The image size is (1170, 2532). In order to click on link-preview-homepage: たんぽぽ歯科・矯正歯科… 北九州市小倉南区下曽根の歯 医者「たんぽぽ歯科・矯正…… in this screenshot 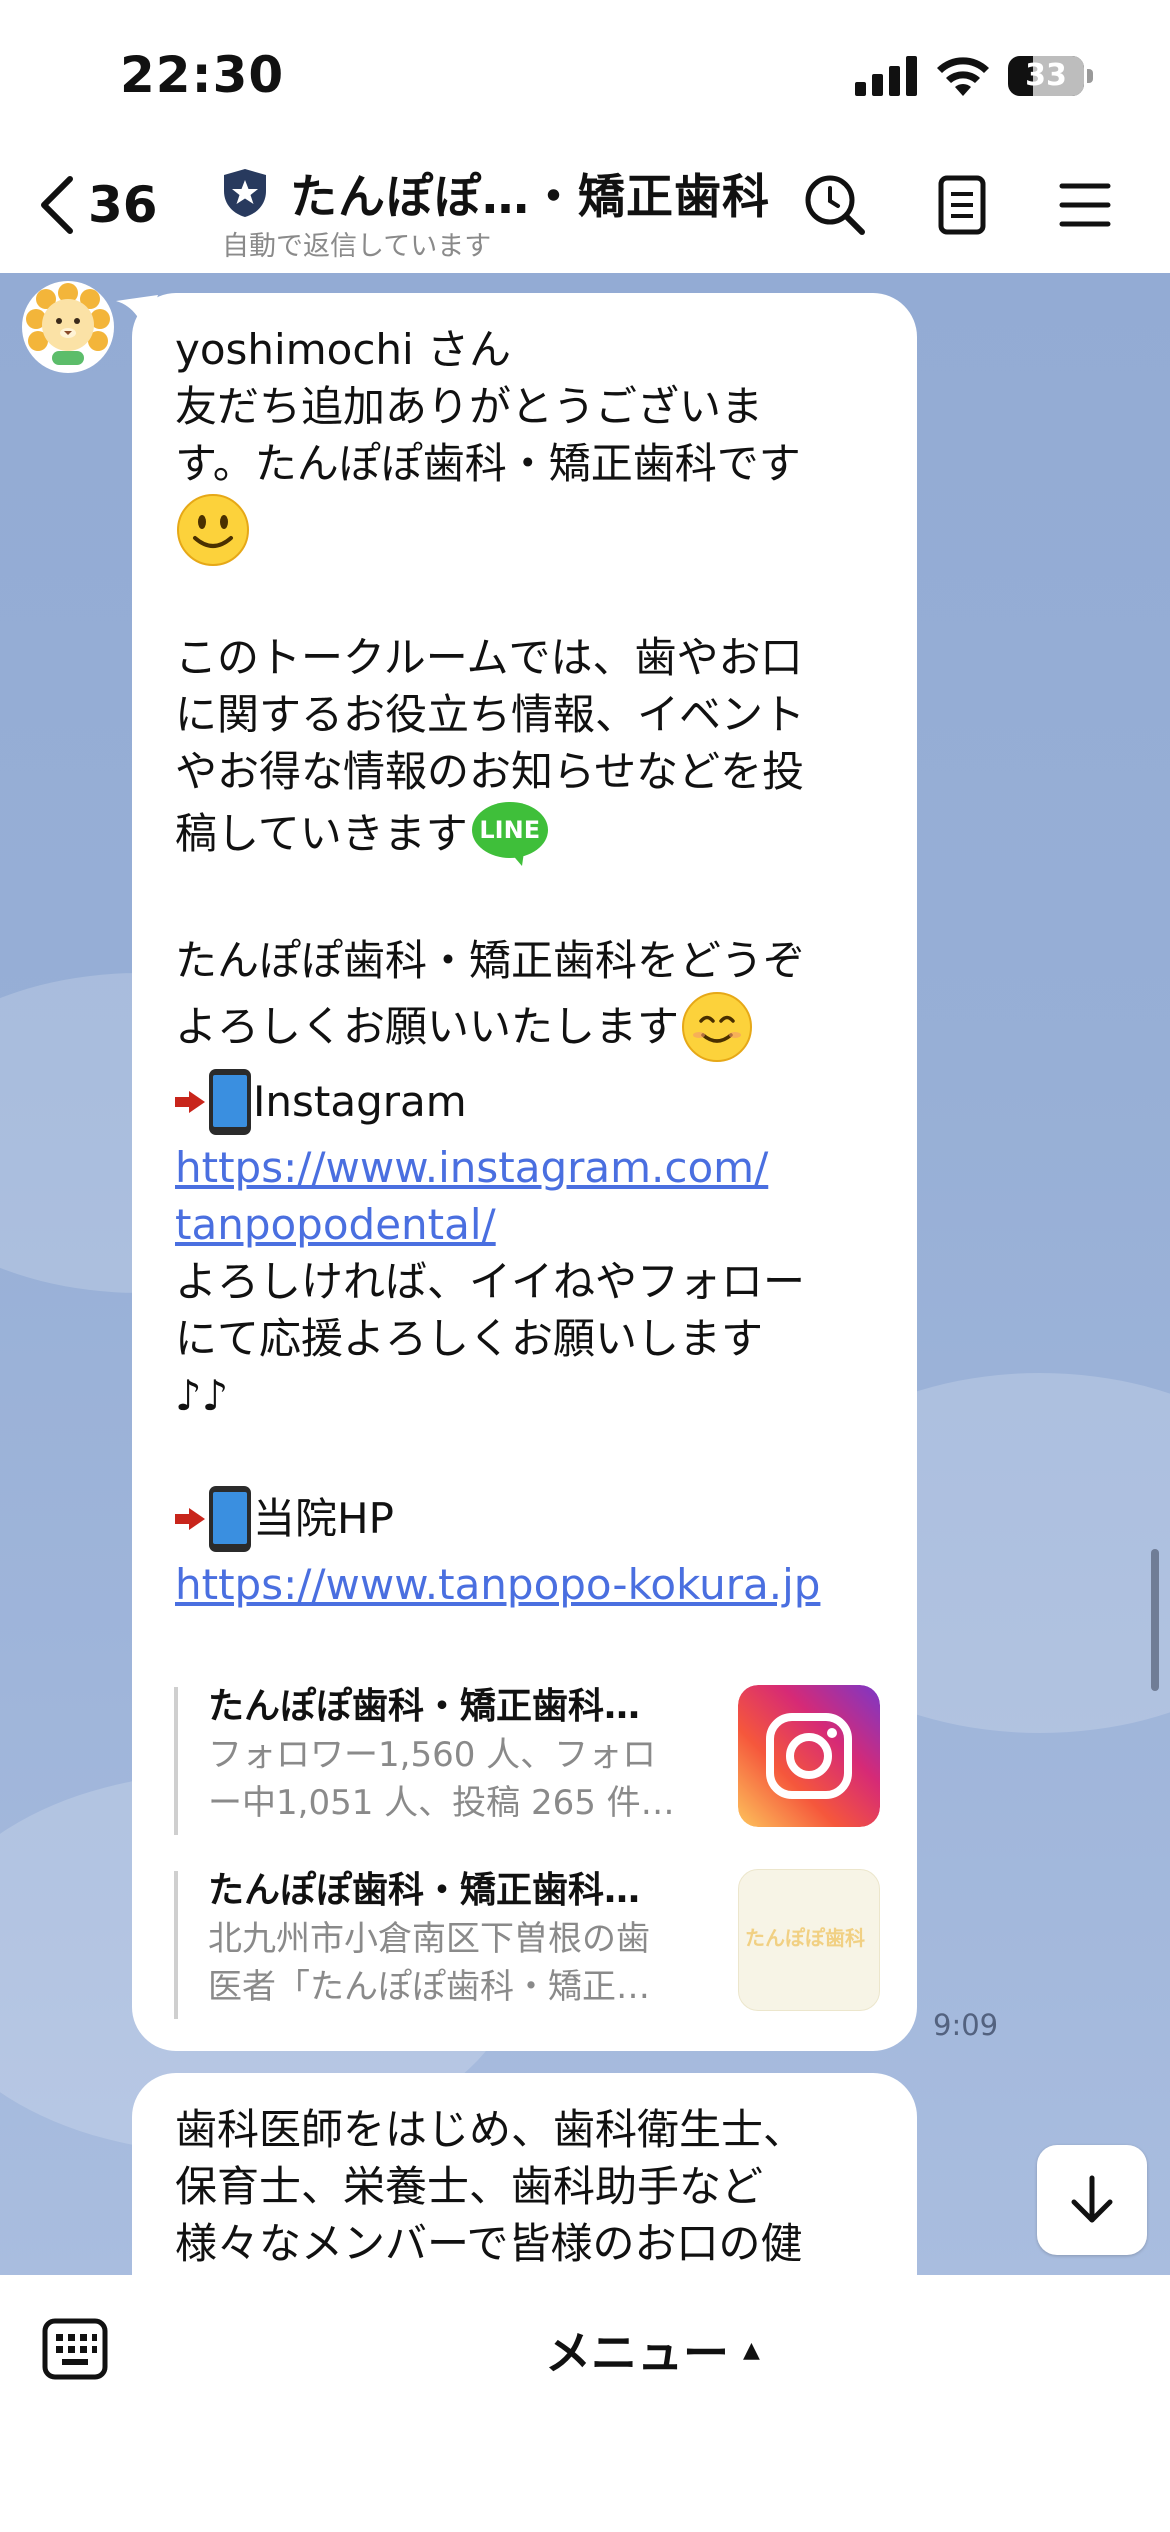, I will do `click(527, 1947)`.